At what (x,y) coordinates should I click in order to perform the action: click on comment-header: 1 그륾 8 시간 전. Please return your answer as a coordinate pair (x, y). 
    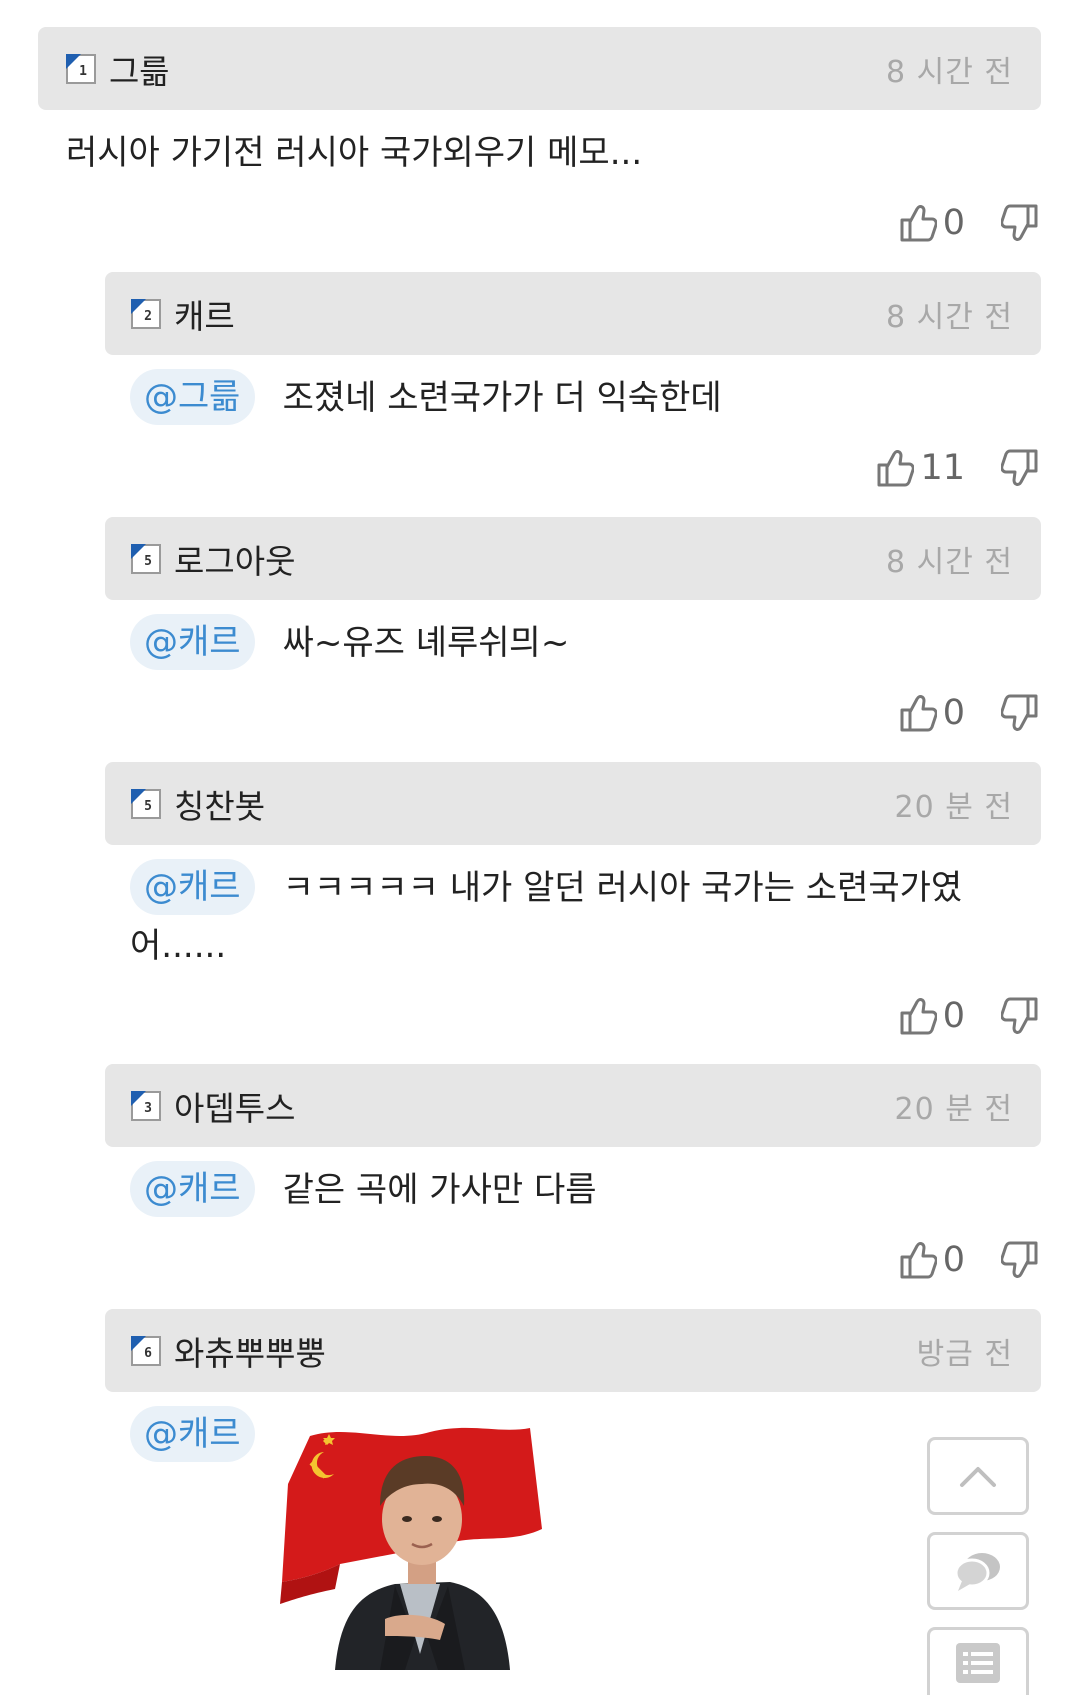
    Looking at the image, I should click on (539, 68).